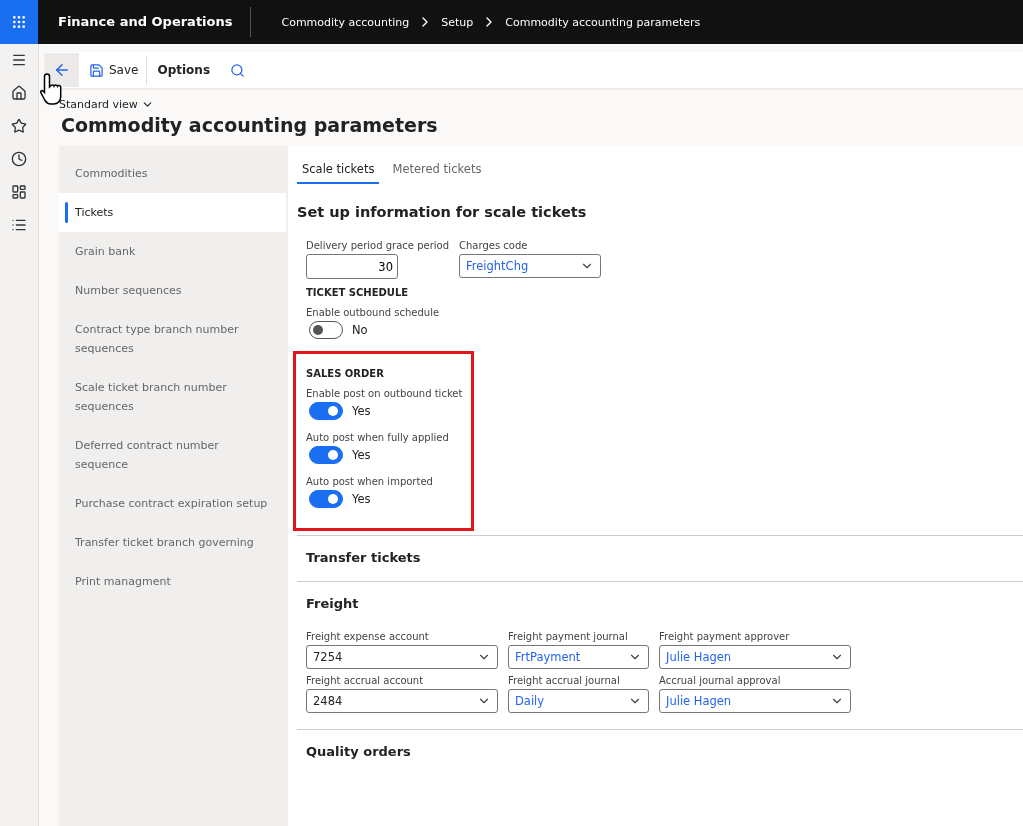  What do you see at coordinates (172, 581) in the screenshot?
I see `nav-item: Print managment` at bounding box center [172, 581].